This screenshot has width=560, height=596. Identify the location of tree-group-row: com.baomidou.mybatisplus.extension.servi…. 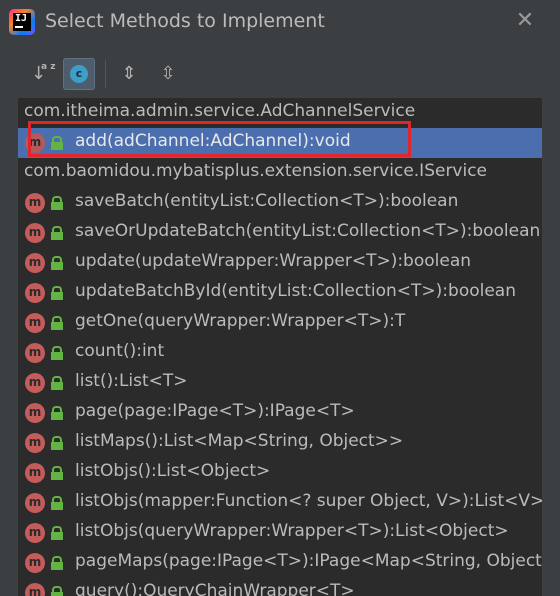
(280, 173).